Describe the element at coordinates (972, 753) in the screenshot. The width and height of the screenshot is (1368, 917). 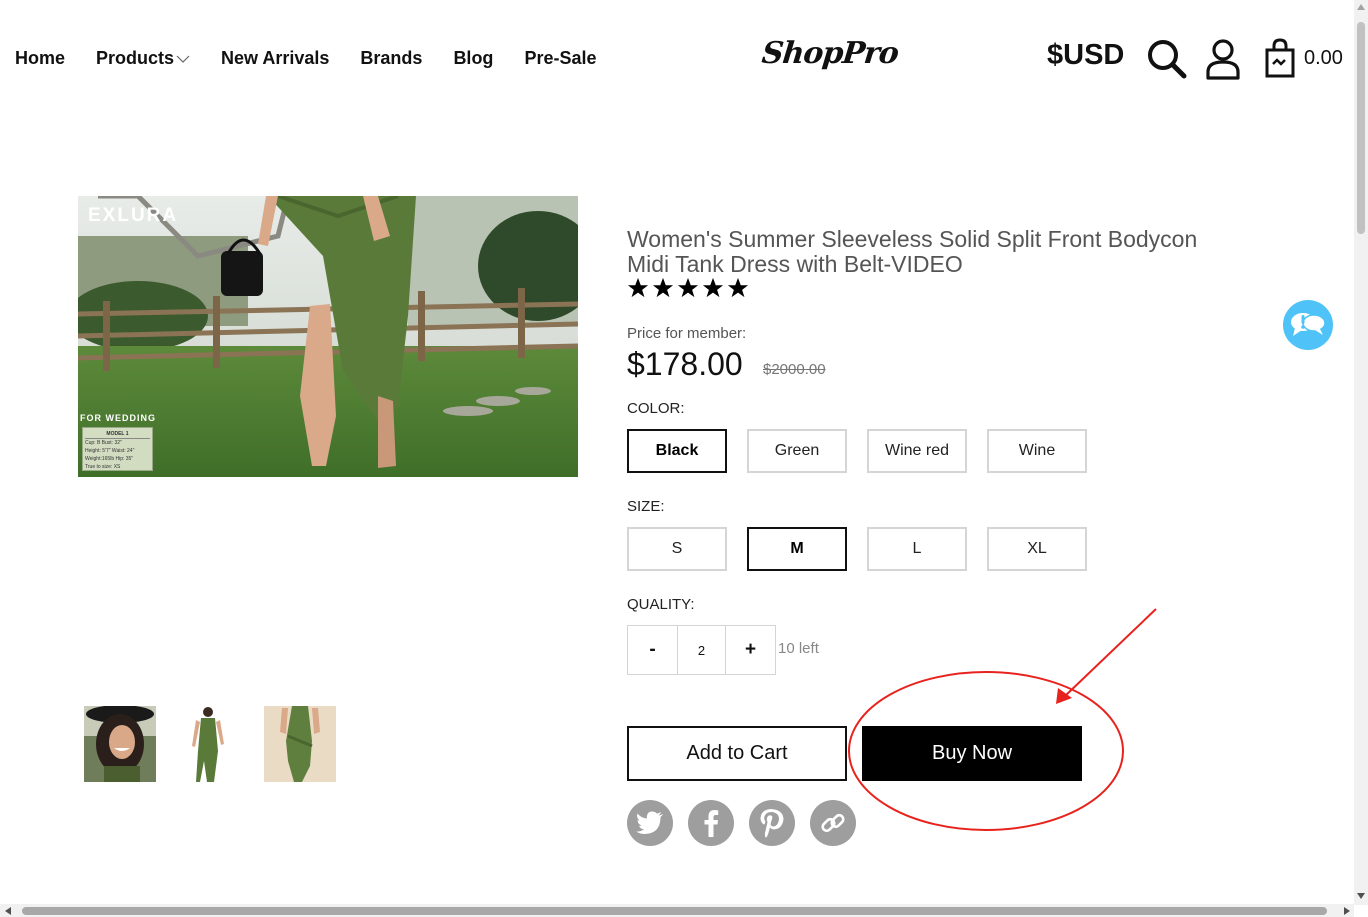
I see `buy-now-button: Buy Now` at that location.